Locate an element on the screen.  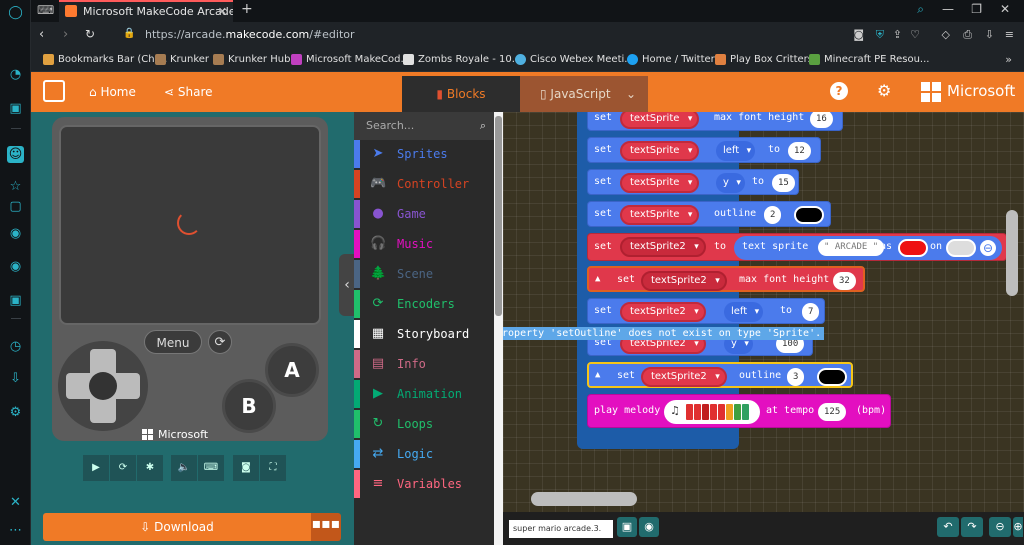
number-input: 3 is located at coordinates (796, 377).